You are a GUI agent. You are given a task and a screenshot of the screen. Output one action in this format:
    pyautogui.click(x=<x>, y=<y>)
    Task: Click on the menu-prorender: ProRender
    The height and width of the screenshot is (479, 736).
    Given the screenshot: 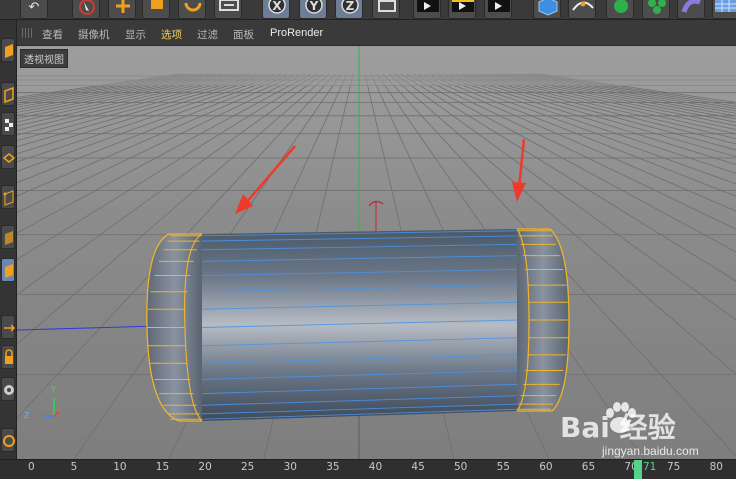 What is the action you would take?
    pyautogui.click(x=296, y=33)
    